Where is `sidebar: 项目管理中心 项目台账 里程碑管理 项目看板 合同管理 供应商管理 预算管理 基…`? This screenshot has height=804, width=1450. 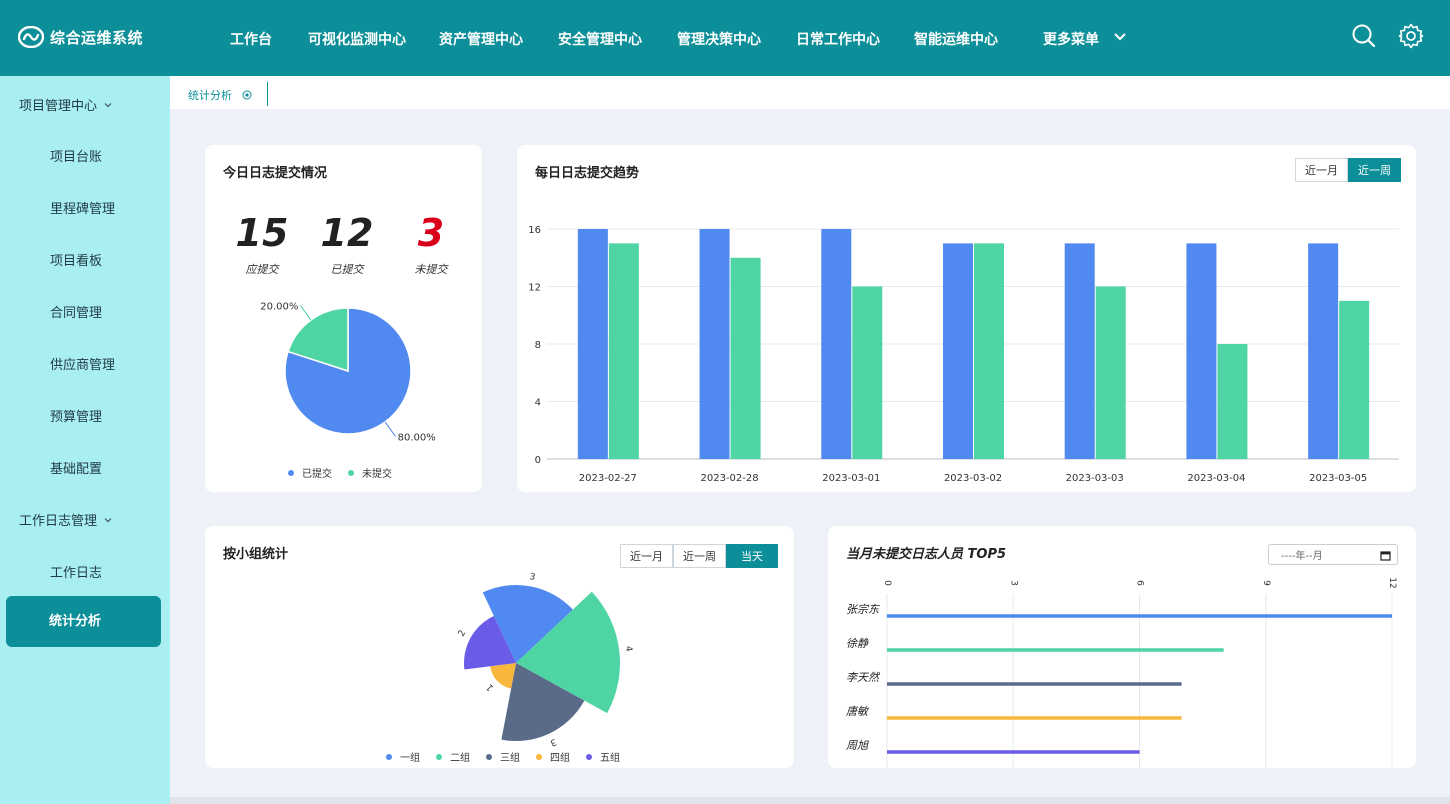 sidebar: 项目管理中心 项目台账 里程碑管理 项目看板 合同管理 供应商管理 预算管理 基… is located at coordinates (85, 440).